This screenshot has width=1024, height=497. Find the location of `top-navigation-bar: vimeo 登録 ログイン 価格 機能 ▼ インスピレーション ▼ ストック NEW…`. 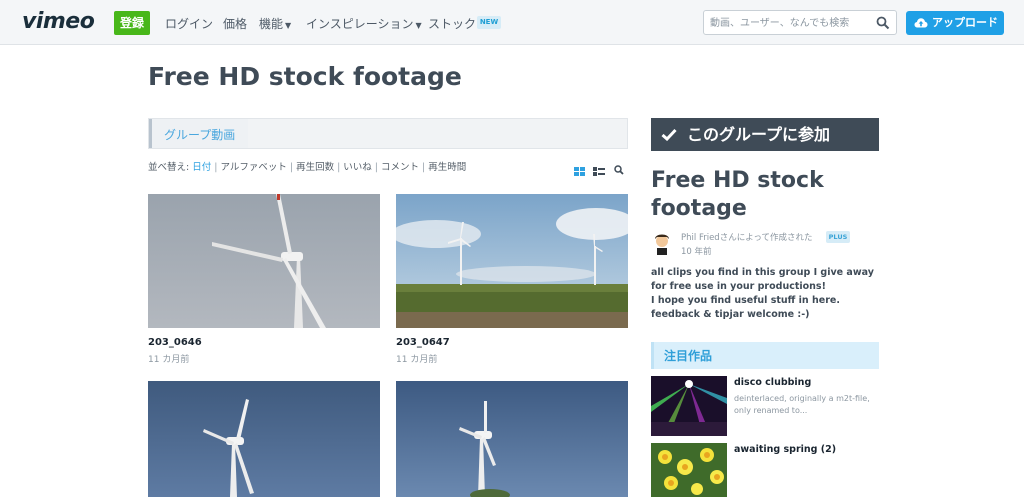

top-navigation-bar: vimeo 登録 ログイン 価格 機能 ▼ インスピレーション ▼ ストック NEW… is located at coordinates (512, 22).